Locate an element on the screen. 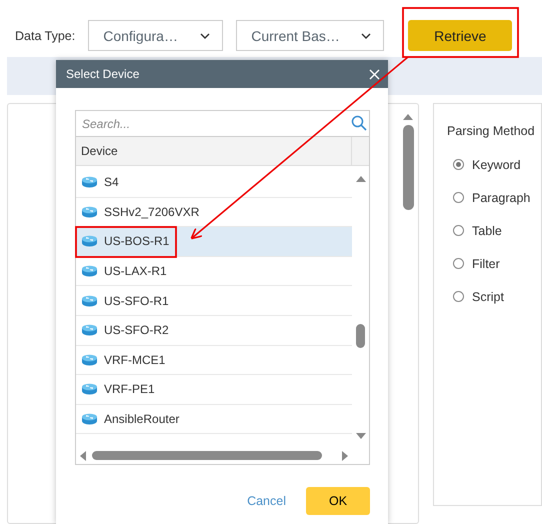 The image size is (542, 524). dialog-title: Select Device is located at coordinates (103, 74).